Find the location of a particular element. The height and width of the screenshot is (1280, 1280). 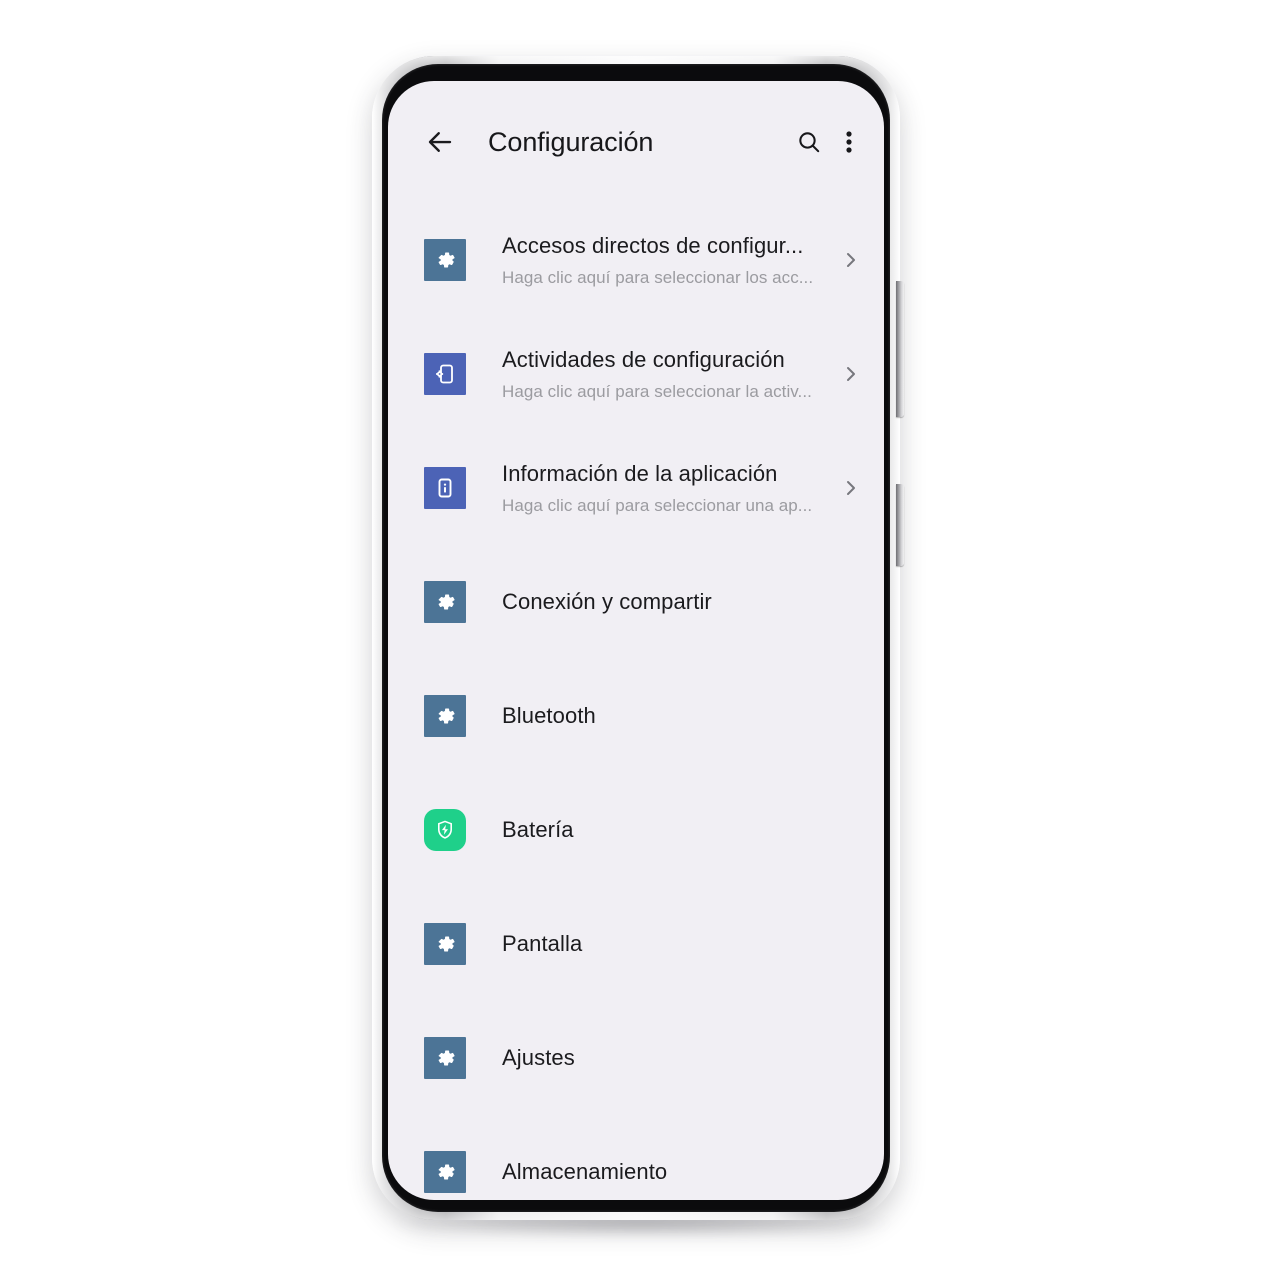

list-item-text: Almacenamiento is located at coordinates (669, 1172).